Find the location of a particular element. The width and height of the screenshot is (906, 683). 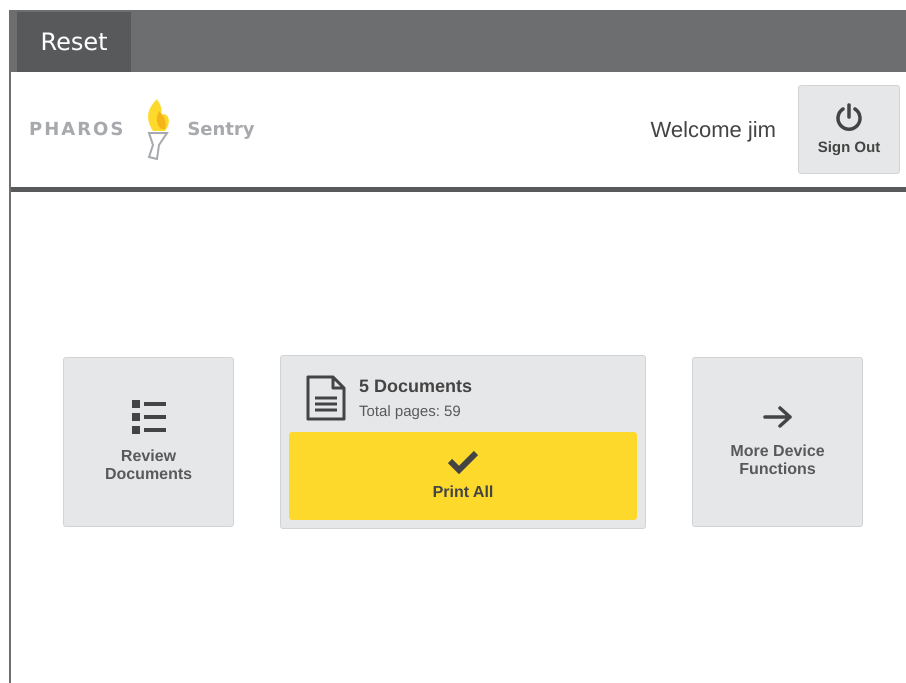

checkmark-icon is located at coordinates (463, 462).